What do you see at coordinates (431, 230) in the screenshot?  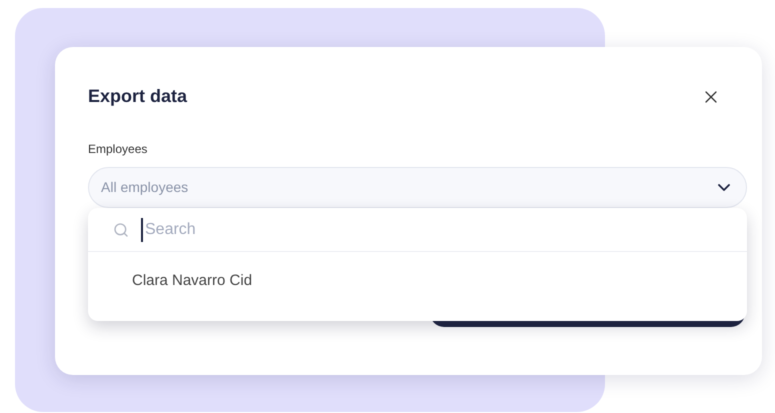 I see `search-field: Search` at bounding box center [431, 230].